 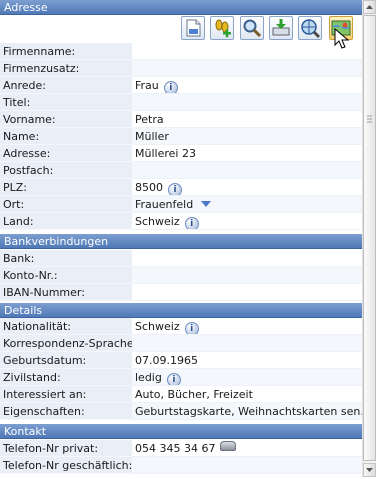 What do you see at coordinates (66, 394) in the screenshot?
I see `interessen-label: Interessiert an:` at bounding box center [66, 394].